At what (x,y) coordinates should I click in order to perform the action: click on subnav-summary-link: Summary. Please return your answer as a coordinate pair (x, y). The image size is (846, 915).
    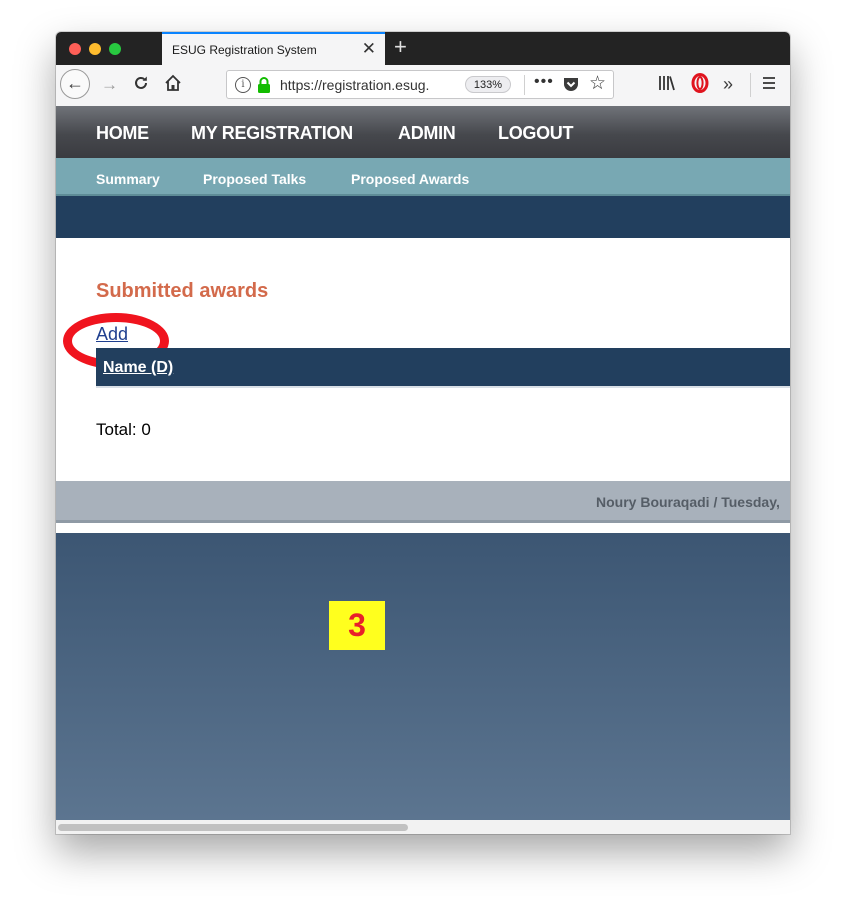
    Looking at the image, I should click on (128, 179).